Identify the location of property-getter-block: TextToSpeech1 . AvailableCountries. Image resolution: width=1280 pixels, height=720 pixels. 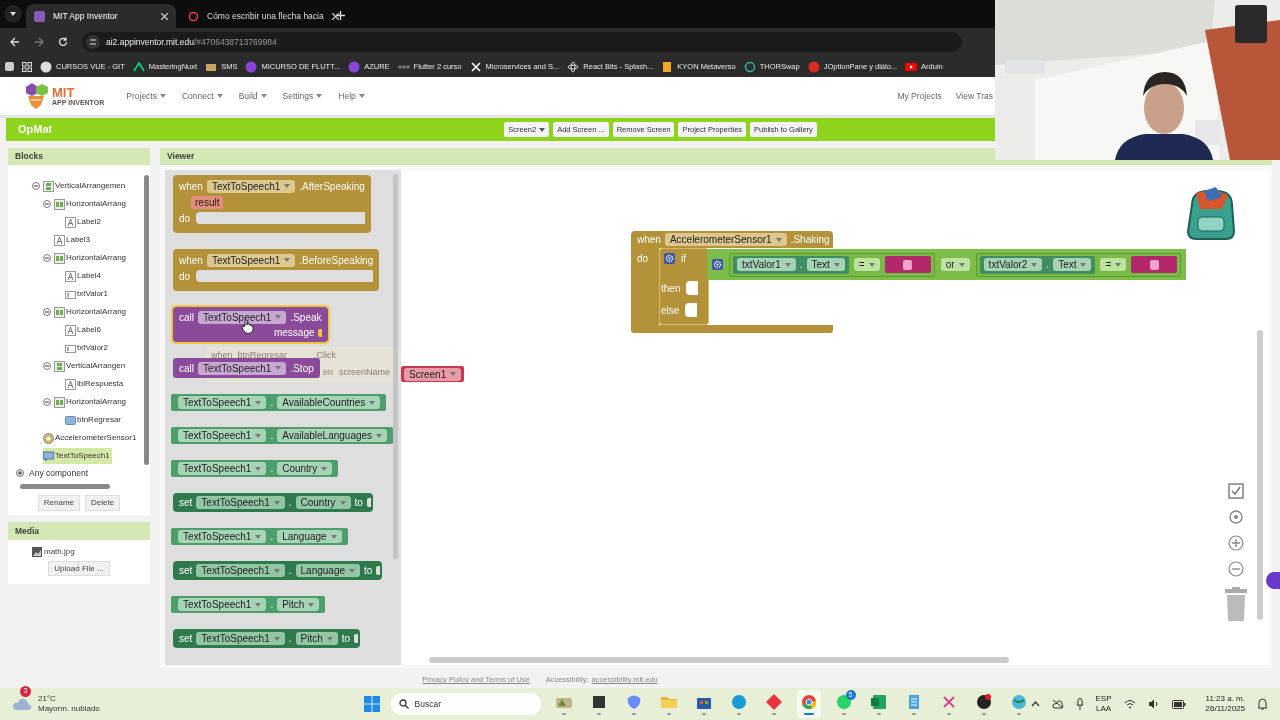
(279, 402).